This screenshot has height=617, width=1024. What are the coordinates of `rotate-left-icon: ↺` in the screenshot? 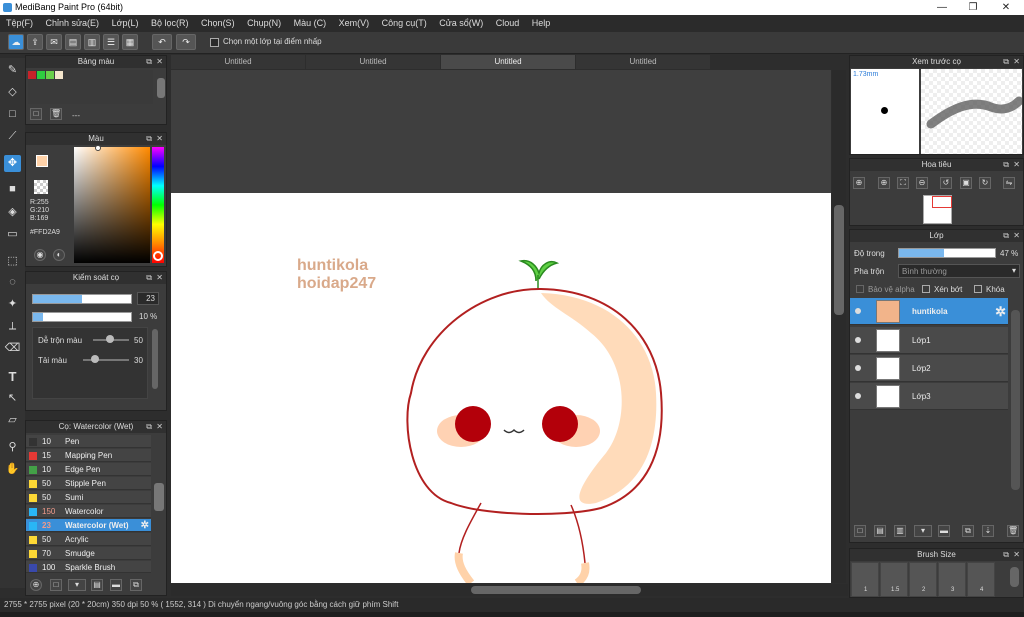 It's located at (946, 183).